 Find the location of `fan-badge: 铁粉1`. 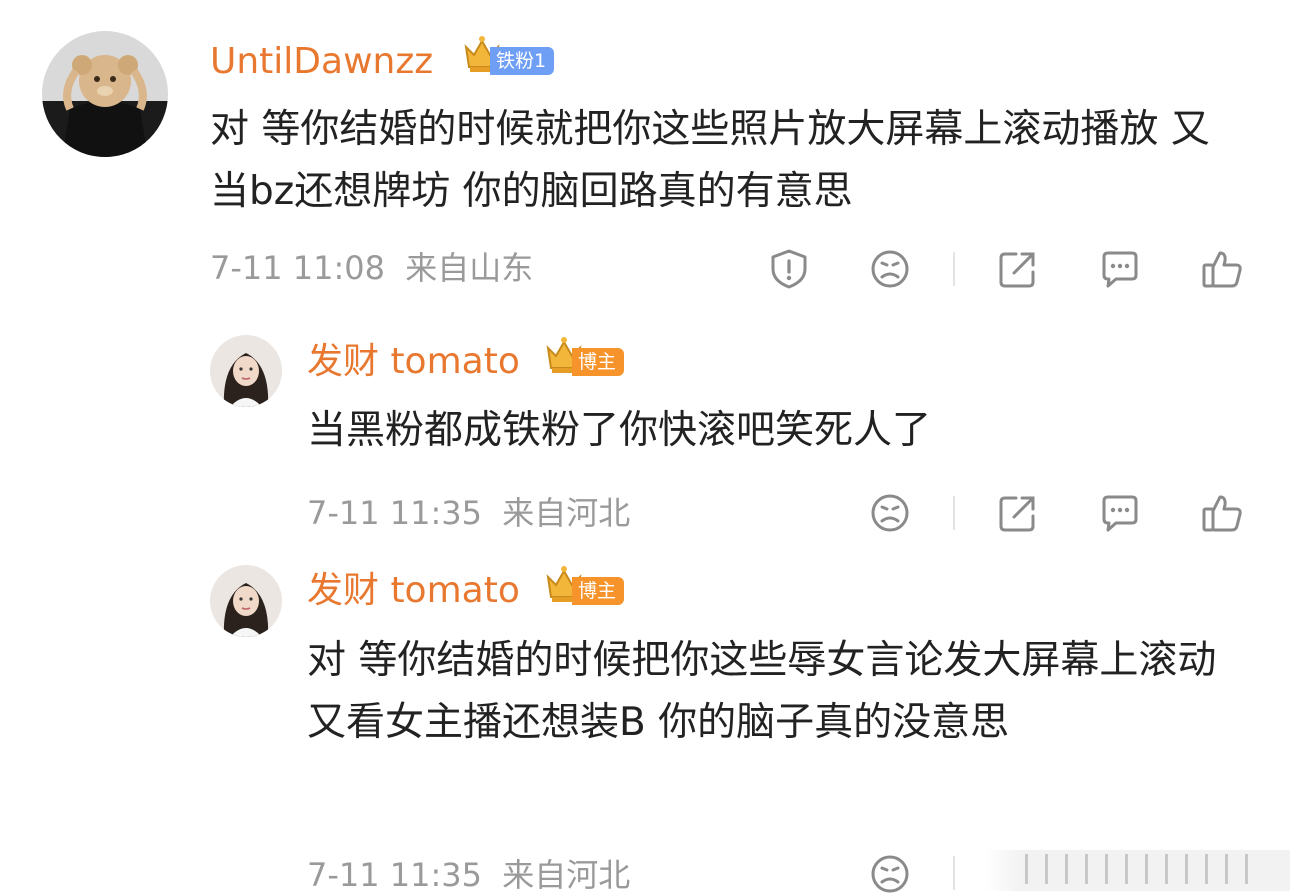

fan-badge: 铁粉1 is located at coordinates (508, 56).